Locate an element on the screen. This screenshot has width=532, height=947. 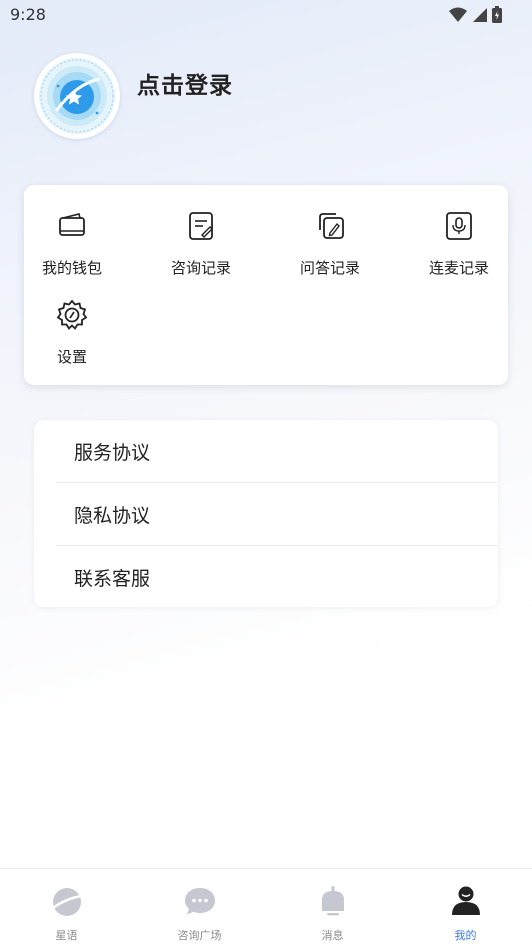
privacy-agreement-link: 隐私协议 is located at coordinates (266, 514).